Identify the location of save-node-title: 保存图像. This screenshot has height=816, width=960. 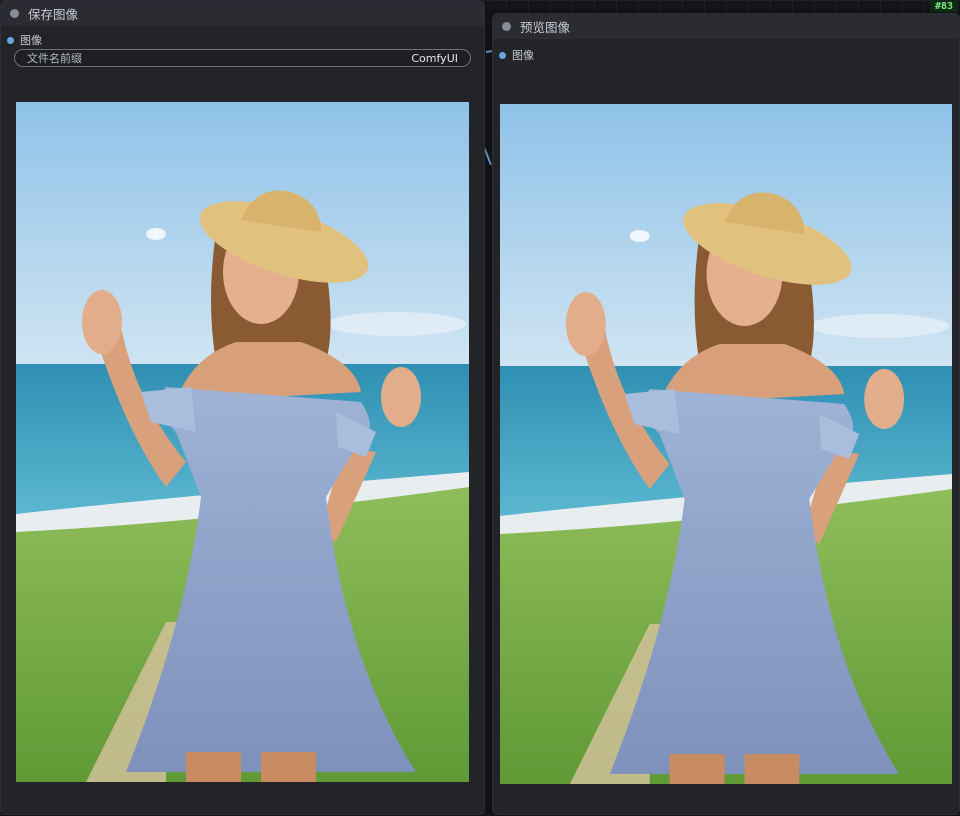
(53, 14).